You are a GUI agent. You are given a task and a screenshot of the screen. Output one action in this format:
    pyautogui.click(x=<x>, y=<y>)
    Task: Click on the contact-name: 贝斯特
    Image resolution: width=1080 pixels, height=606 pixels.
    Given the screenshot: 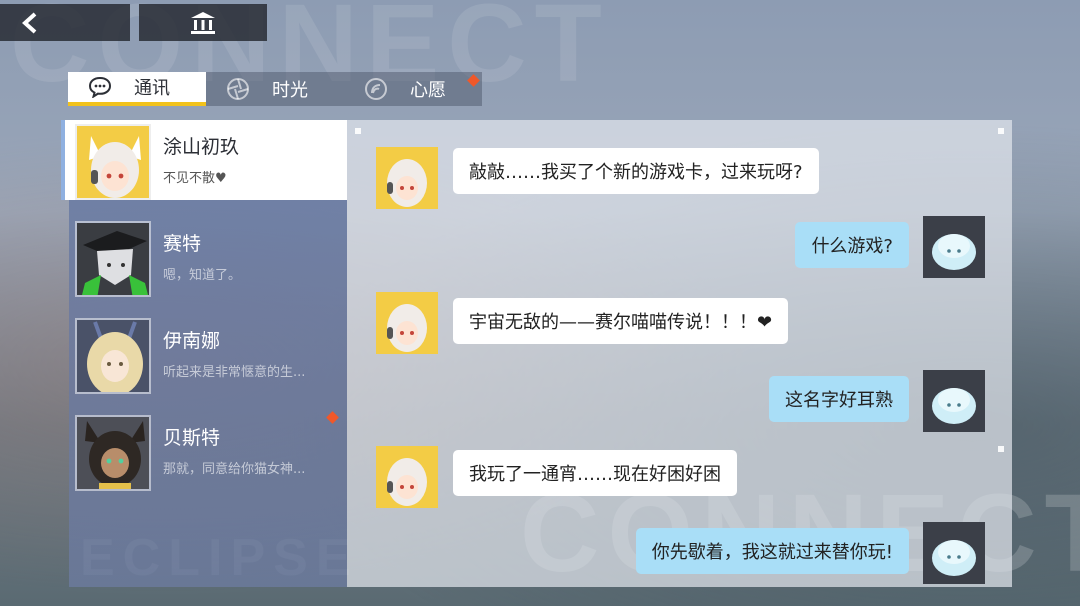 What is the action you would take?
    pyautogui.click(x=192, y=438)
    